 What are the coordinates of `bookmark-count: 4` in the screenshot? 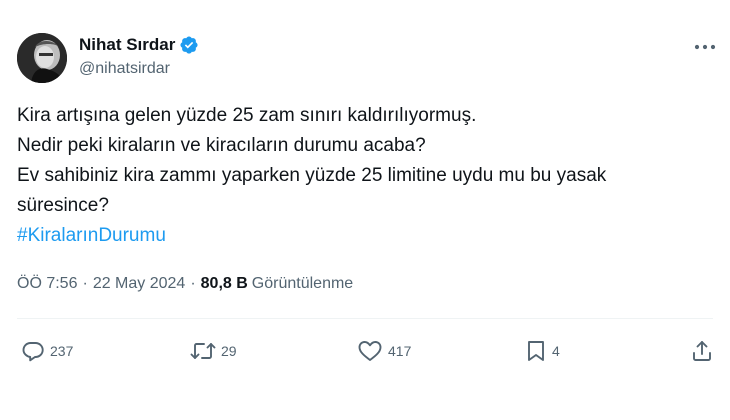 It's located at (556, 351).